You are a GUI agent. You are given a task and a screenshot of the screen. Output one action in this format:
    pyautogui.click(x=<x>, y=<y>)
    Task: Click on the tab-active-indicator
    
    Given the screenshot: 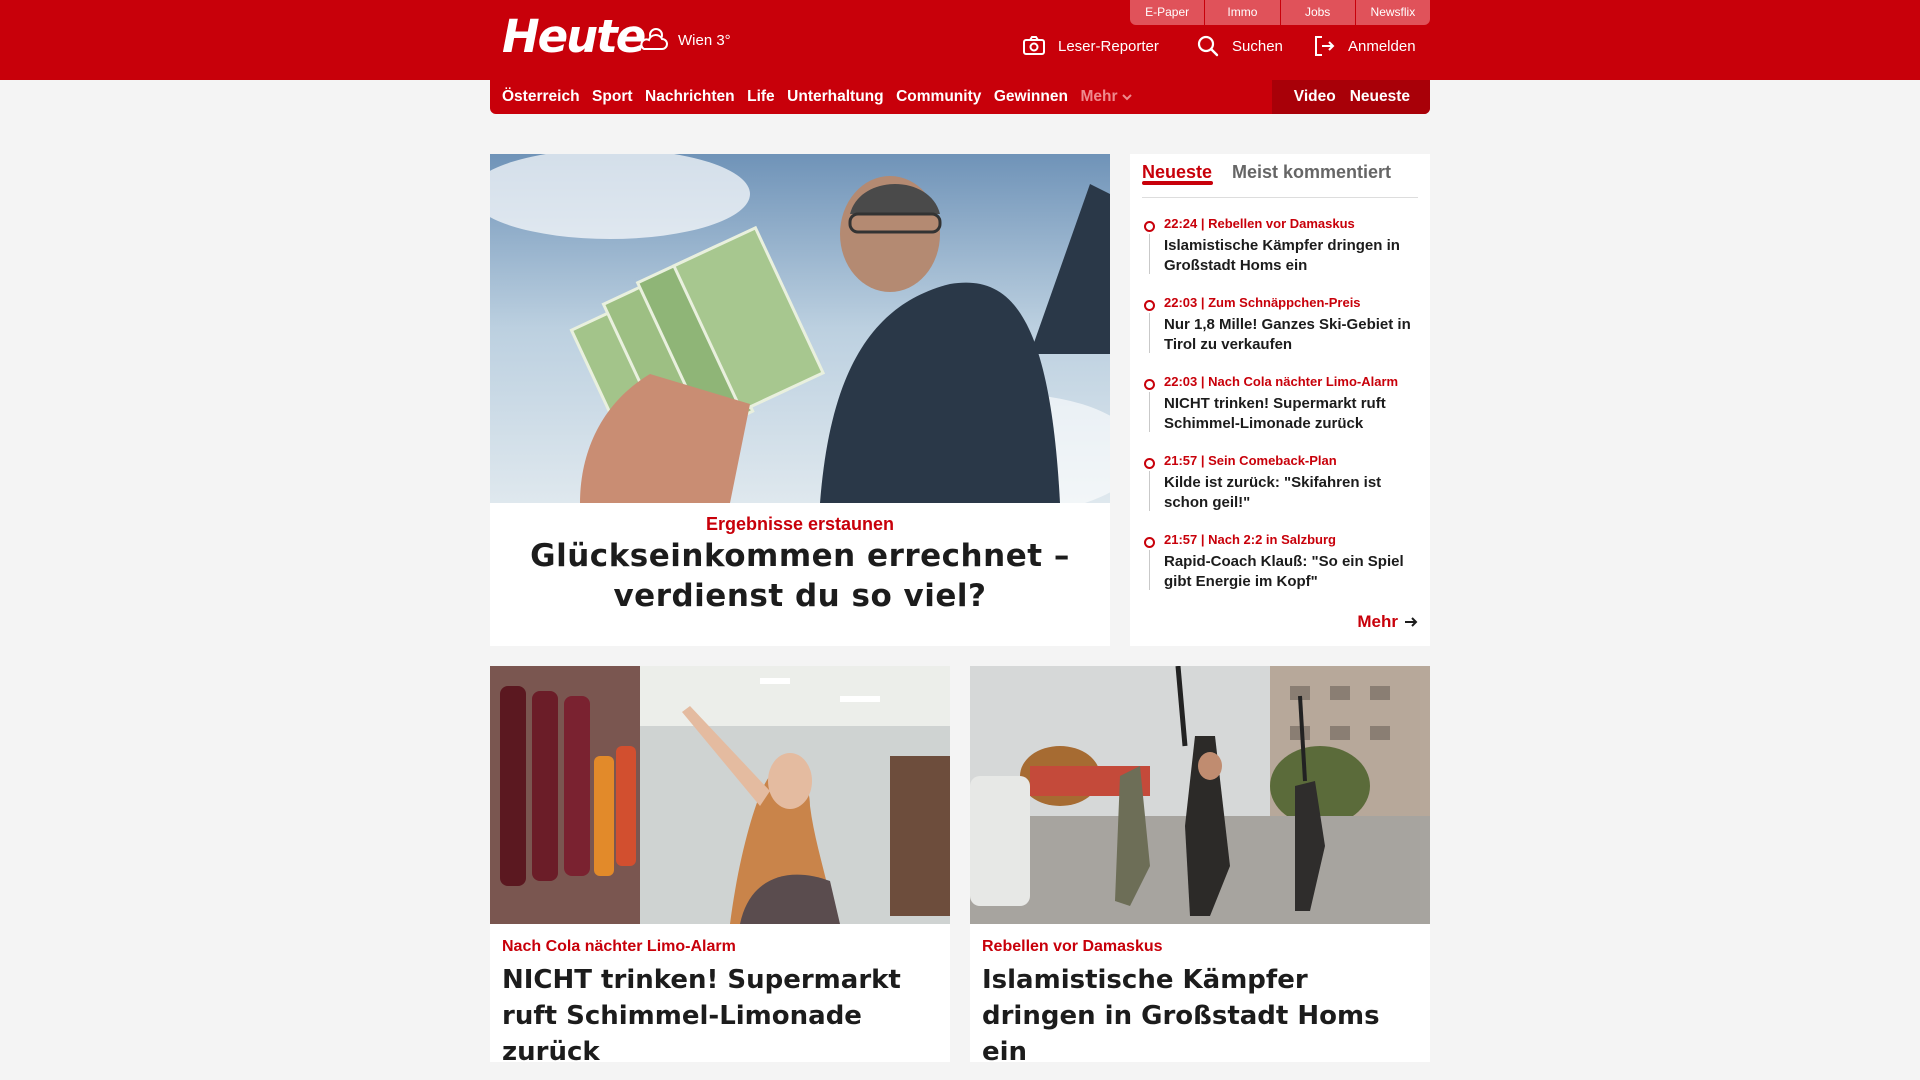 What is the action you would take?
    pyautogui.click(x=1177, y=183)
    